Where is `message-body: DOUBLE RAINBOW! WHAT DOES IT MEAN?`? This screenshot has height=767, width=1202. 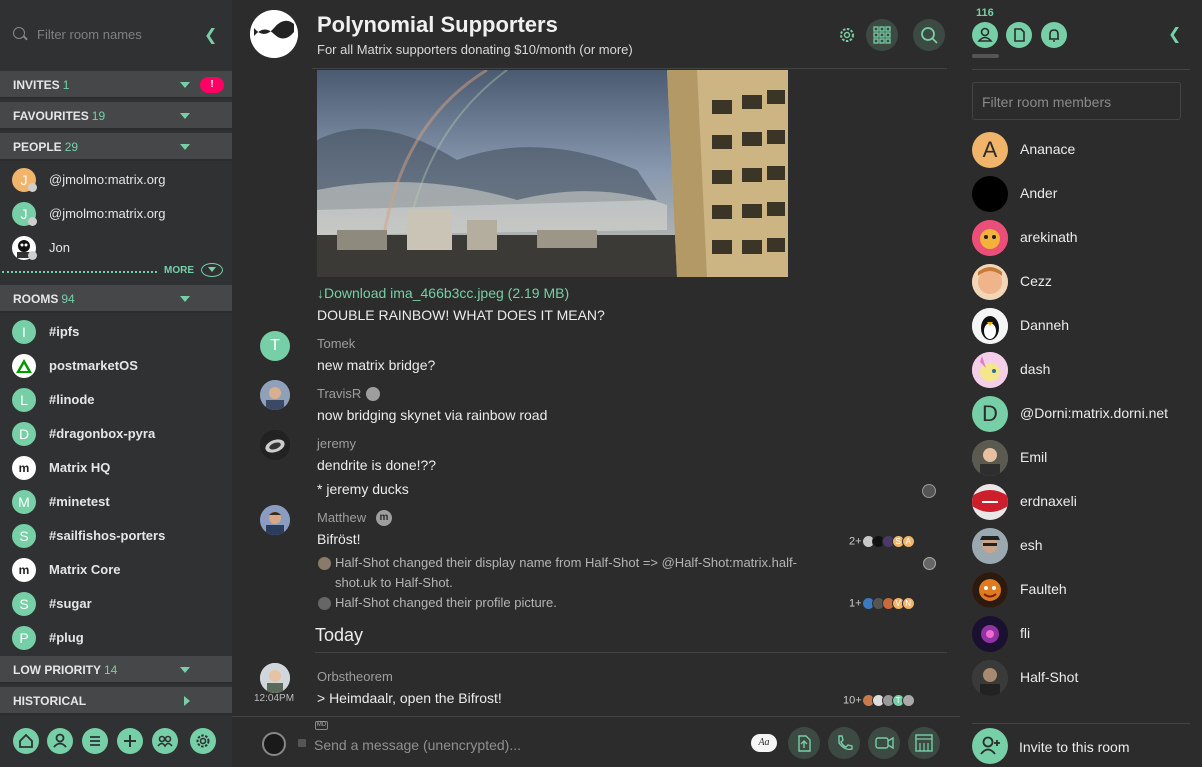
message-body: DOUBLE RAINBOW! WHAT DOES IT MEAN? is located at coordinates (461, 315).